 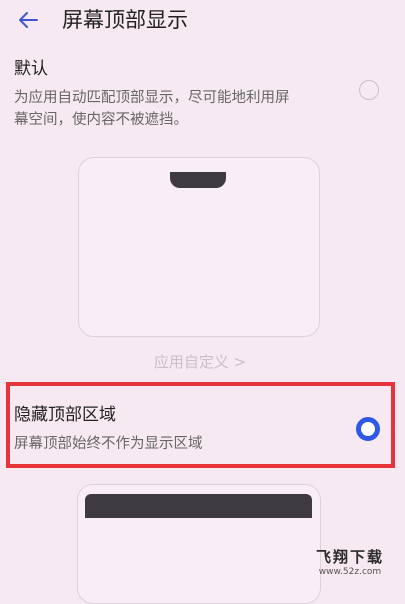 What do you see at coordinates (200, 425) in the screenshot?
I see `highlight-frame` at bounding box center [200, 425].